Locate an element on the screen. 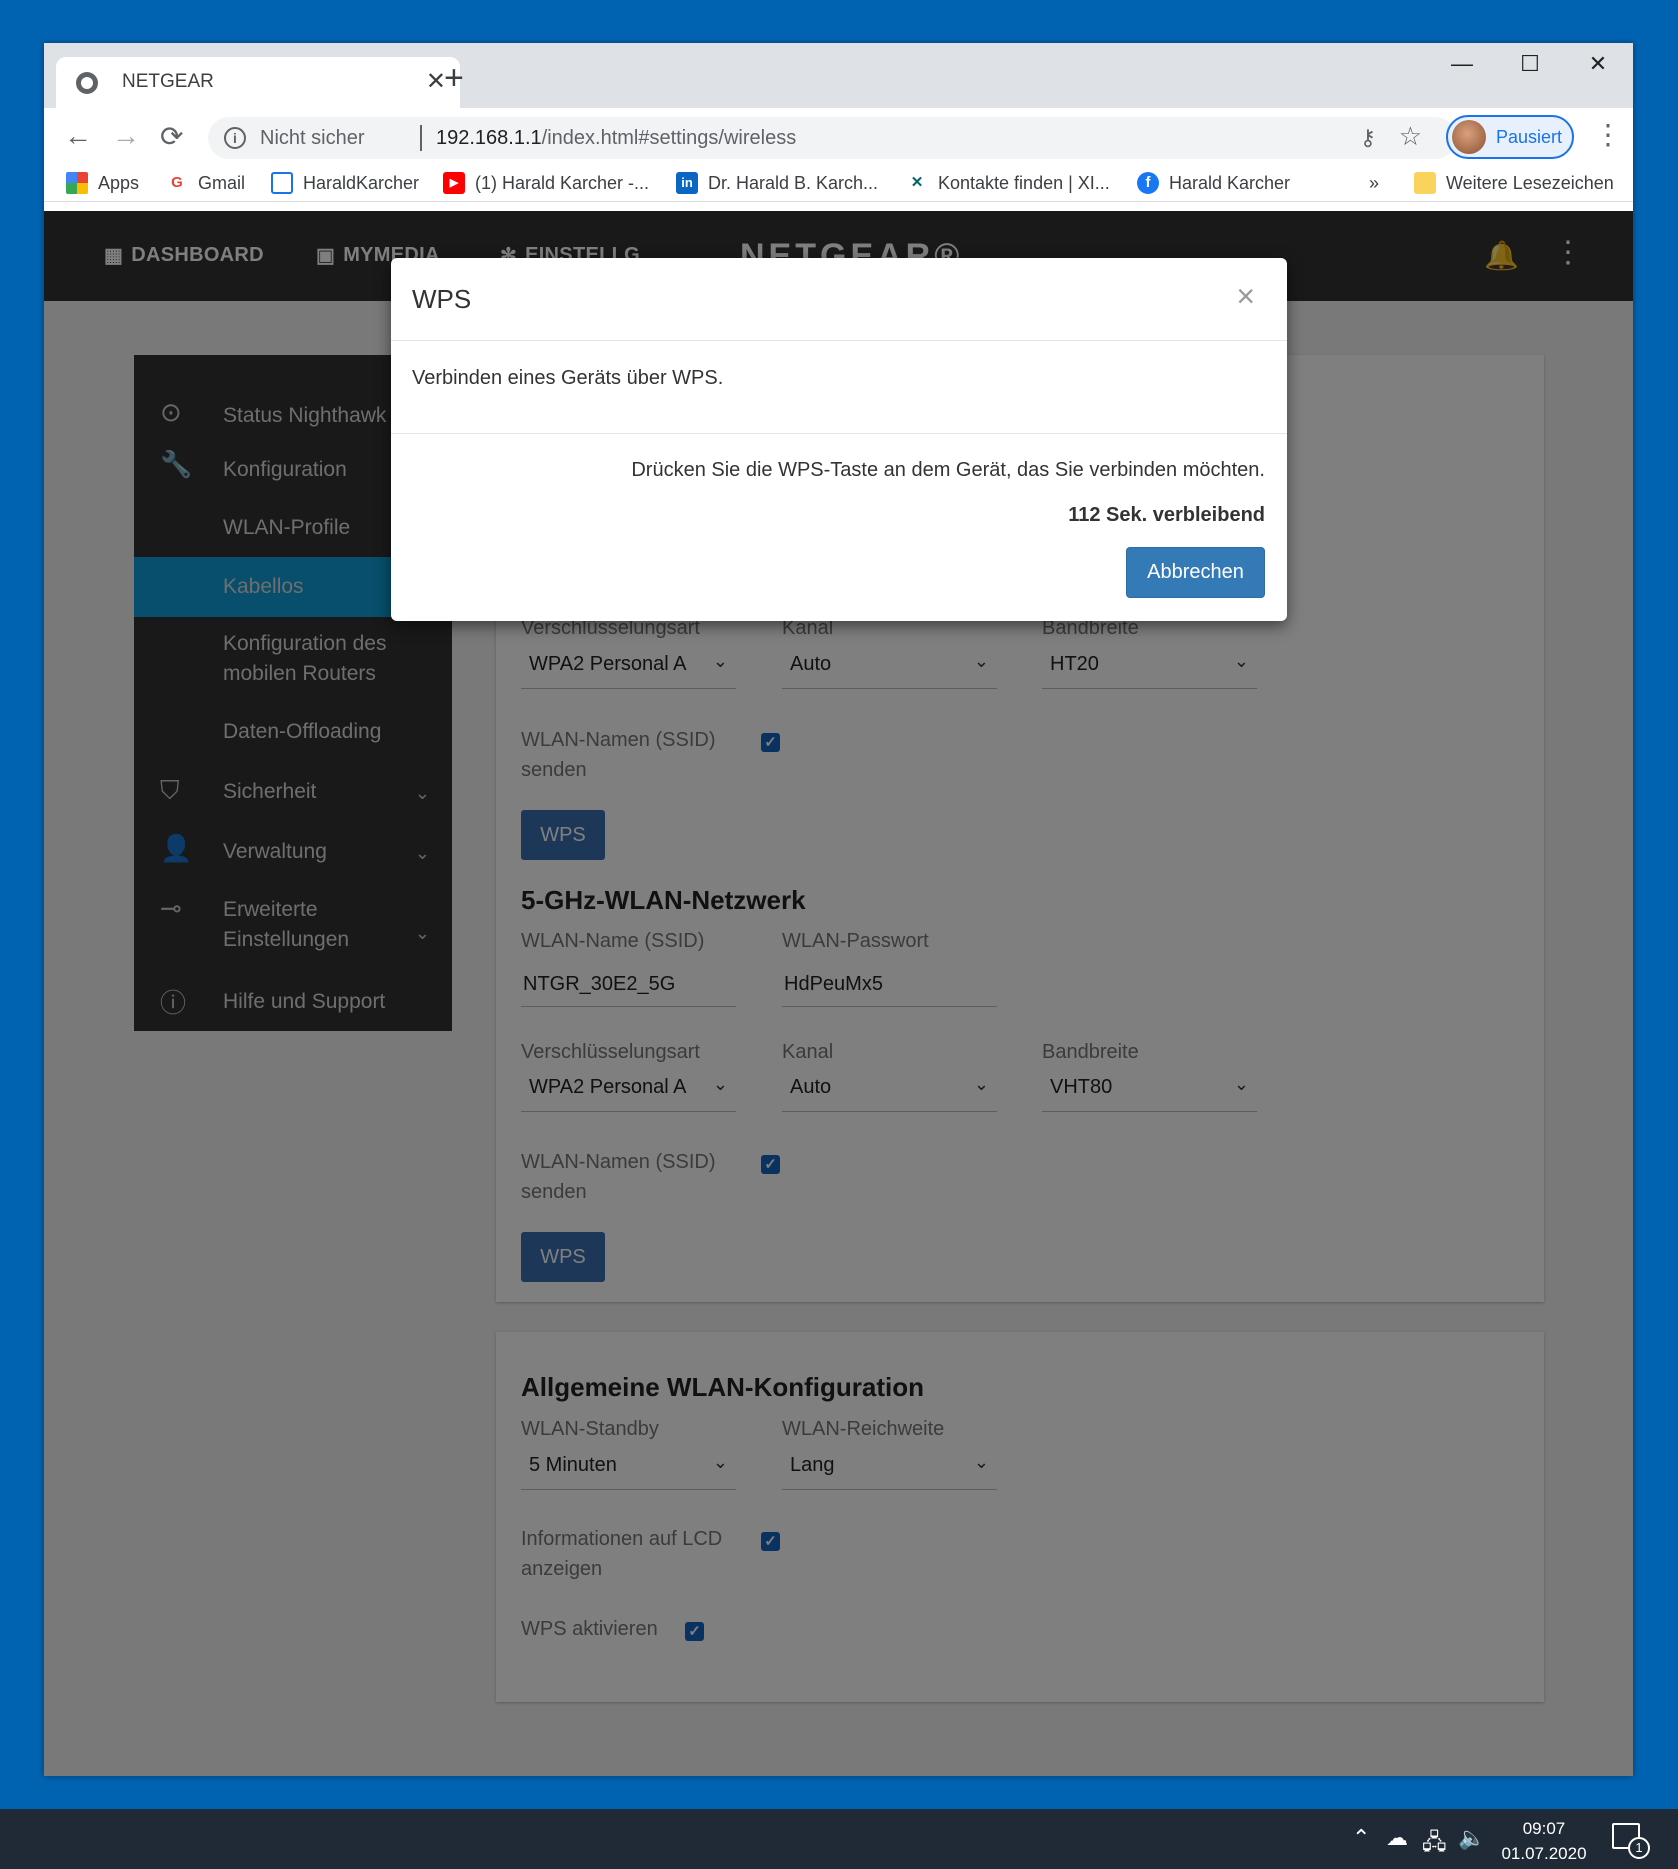  tab-strip: NETGEAR ✕ + — ☐ ✕ is located at coordinates (838, 75).